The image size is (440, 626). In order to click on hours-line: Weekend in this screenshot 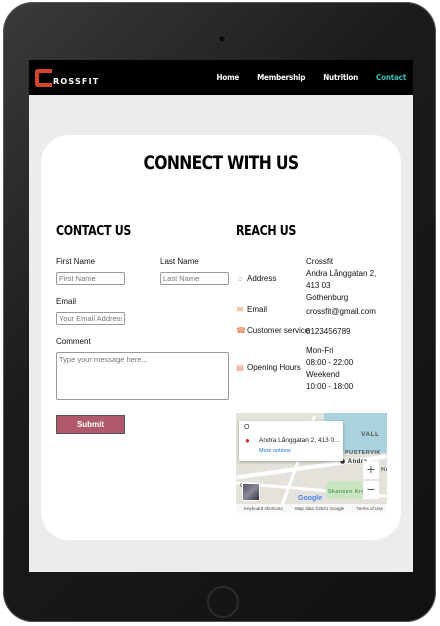, I will do `click(323, 374)`.